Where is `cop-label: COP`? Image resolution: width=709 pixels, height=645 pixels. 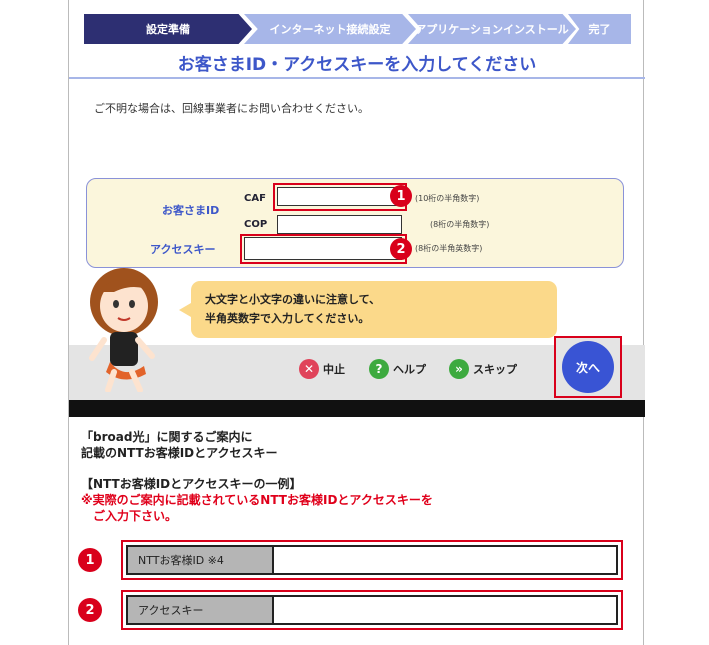 cop-label: COP is located at coordinates (256, 224).